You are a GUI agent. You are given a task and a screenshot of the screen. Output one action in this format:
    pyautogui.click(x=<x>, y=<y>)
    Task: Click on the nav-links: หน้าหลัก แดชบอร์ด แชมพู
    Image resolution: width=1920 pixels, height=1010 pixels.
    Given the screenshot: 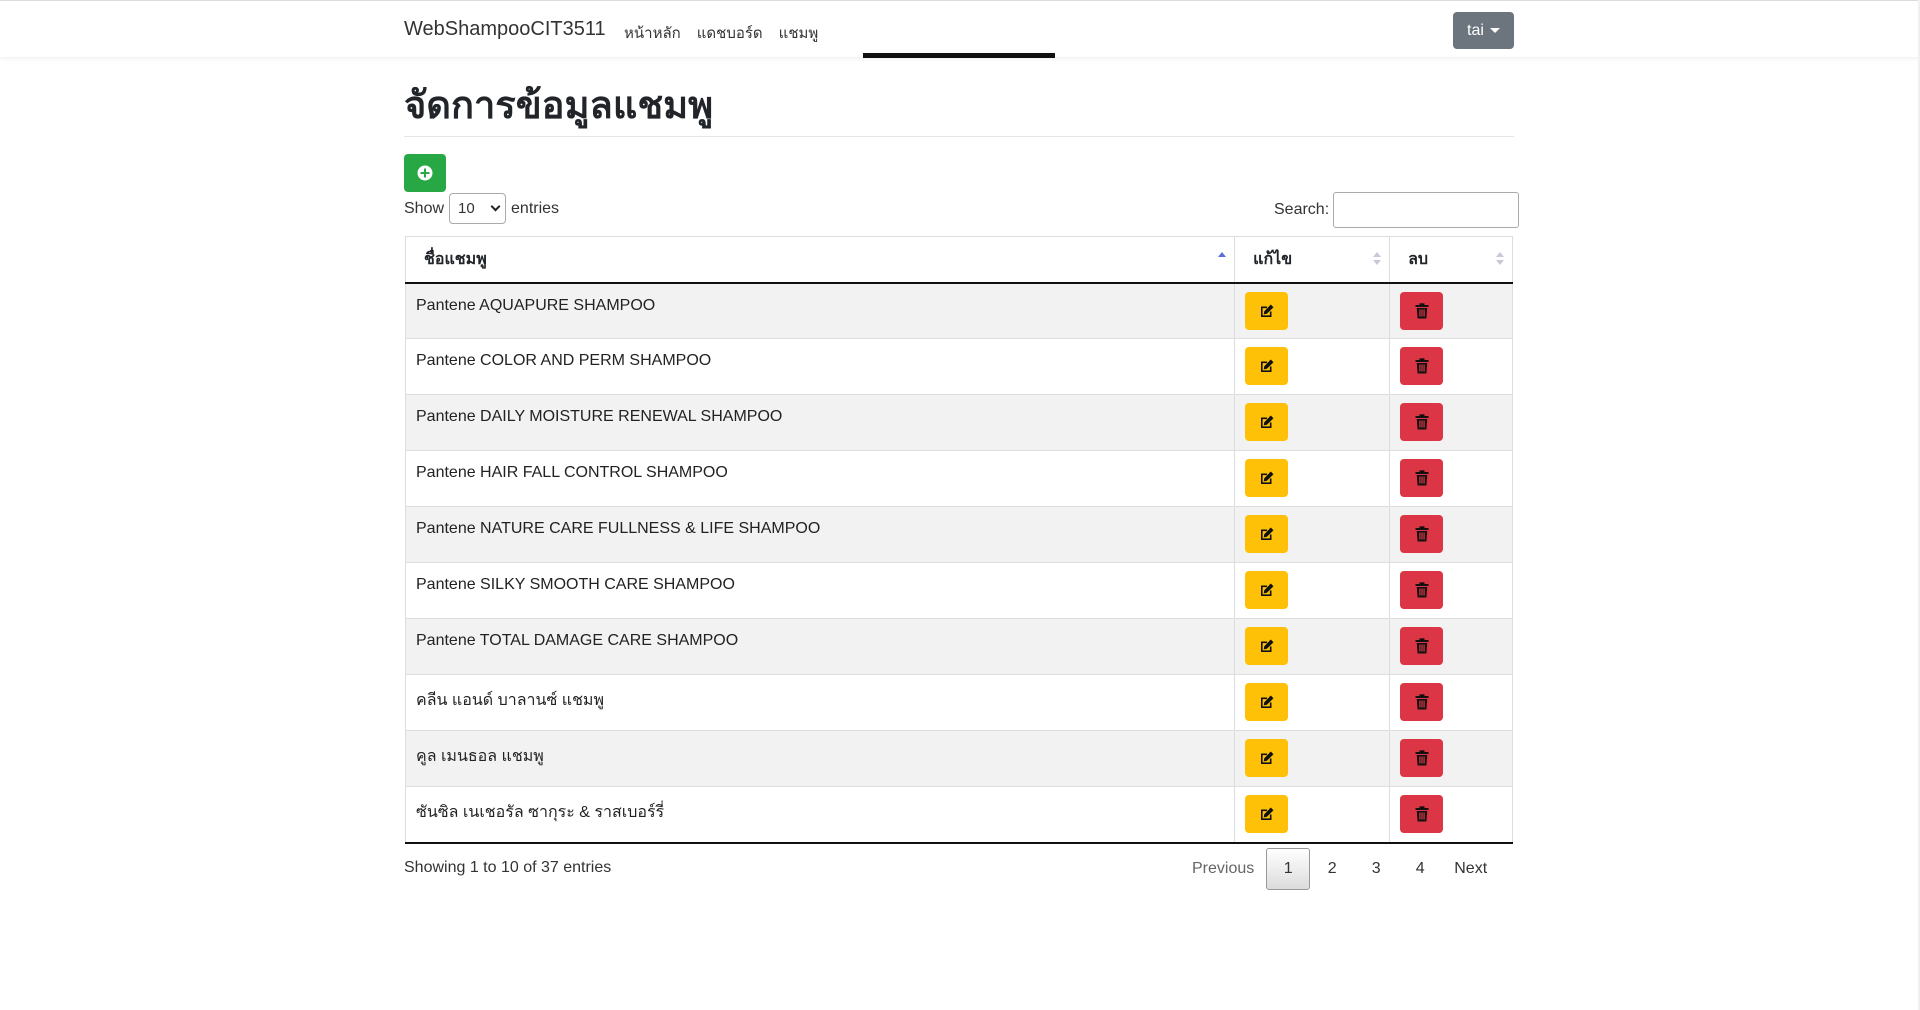 What is the action you would take?
    pyautogui.click(x=721, y=33)
    